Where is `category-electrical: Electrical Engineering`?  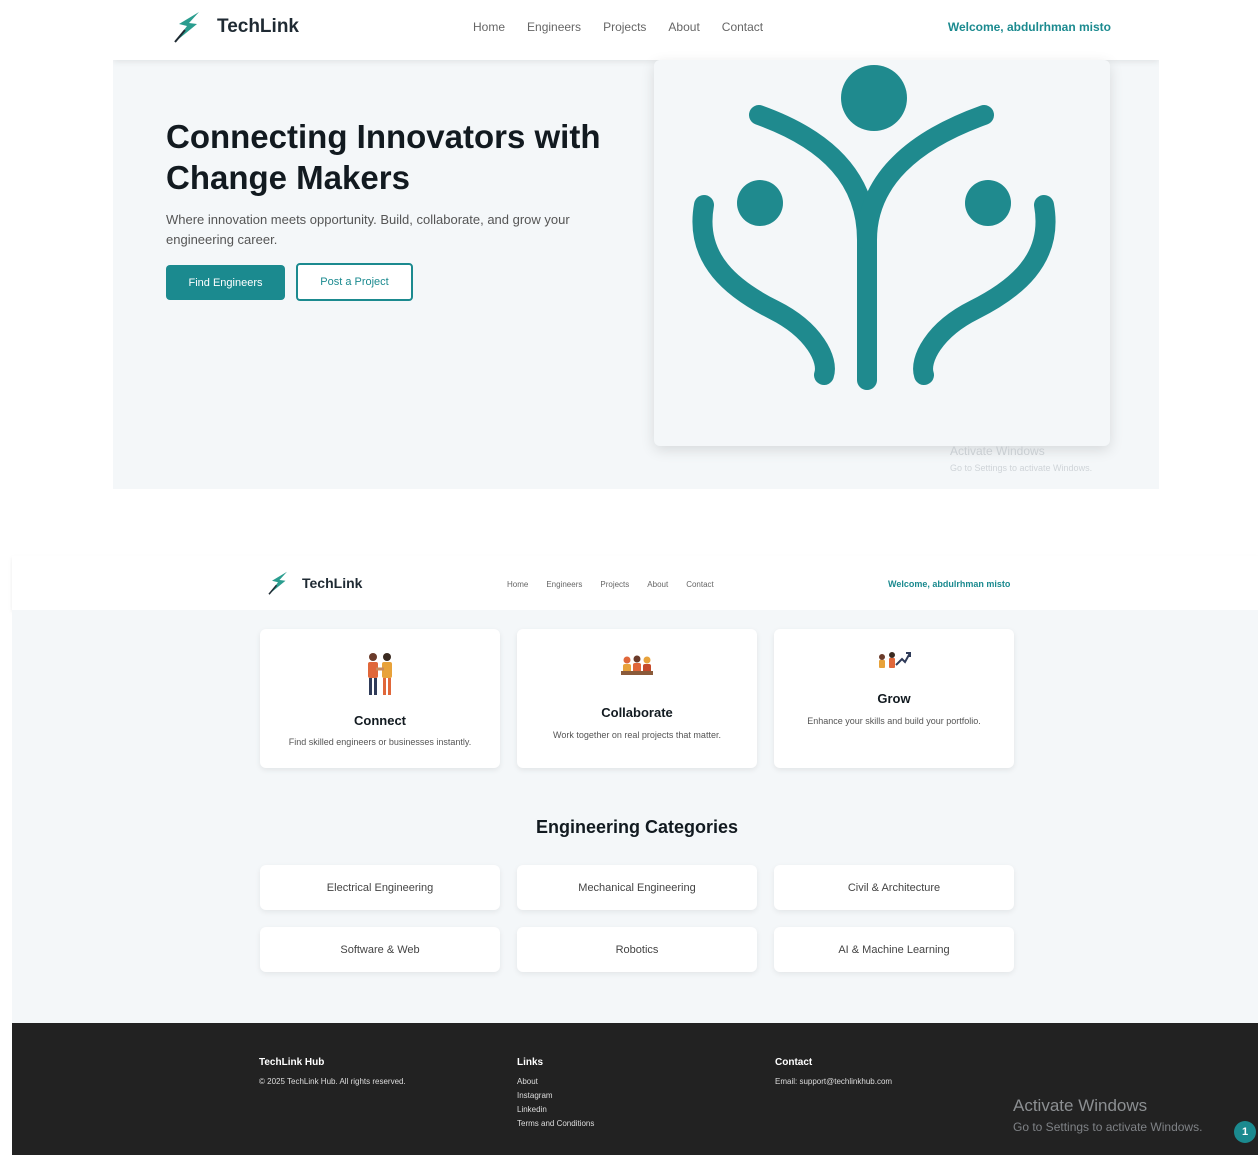 category-electrical: Electrical Engineering is located at coordinates (380, 887).